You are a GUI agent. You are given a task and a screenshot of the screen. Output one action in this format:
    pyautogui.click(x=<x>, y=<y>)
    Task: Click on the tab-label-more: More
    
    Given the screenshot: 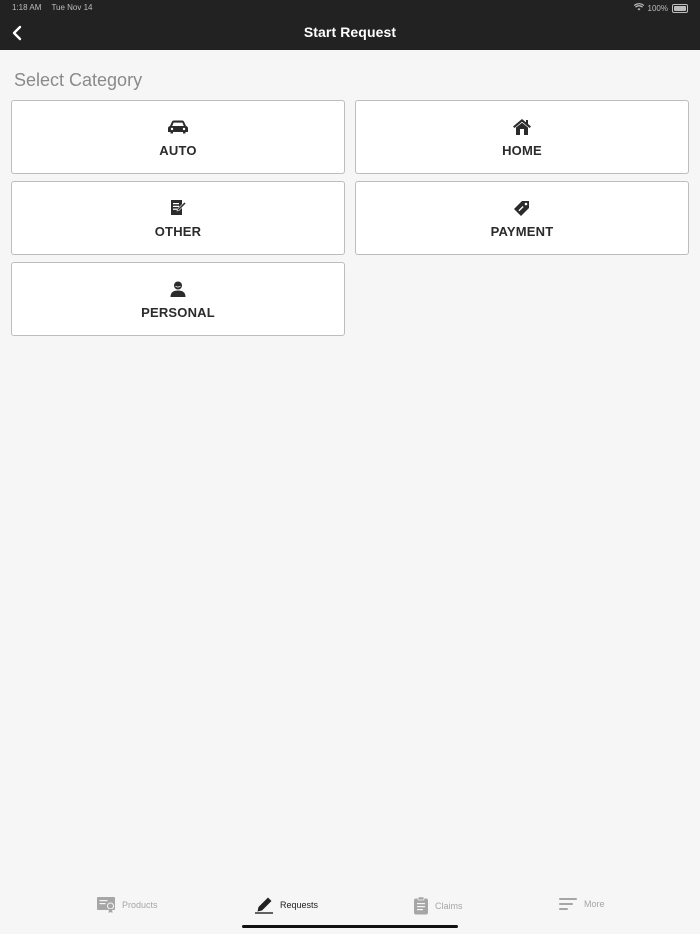 What is the action you would take?
    pyautogui.click(x=594, y=904)
    